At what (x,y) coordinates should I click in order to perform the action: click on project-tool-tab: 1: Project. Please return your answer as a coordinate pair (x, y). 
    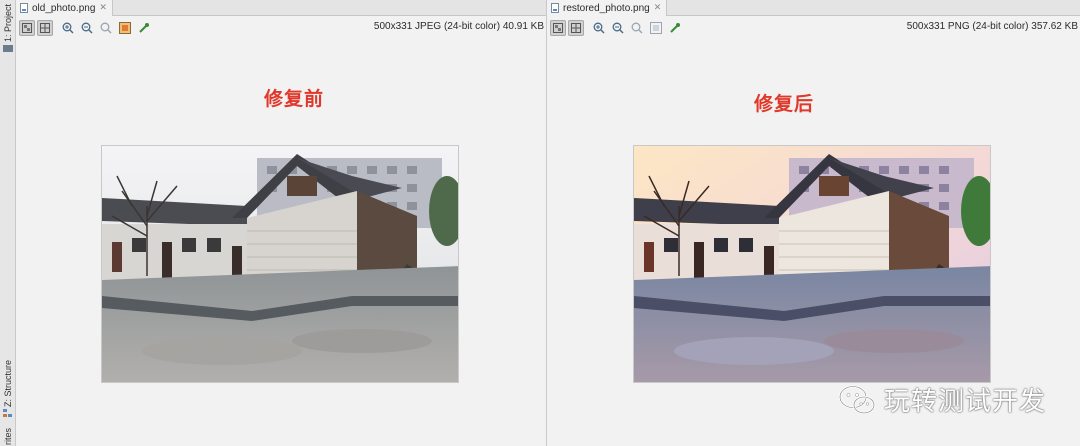
    Looking at the image, I should click on (8, 28).